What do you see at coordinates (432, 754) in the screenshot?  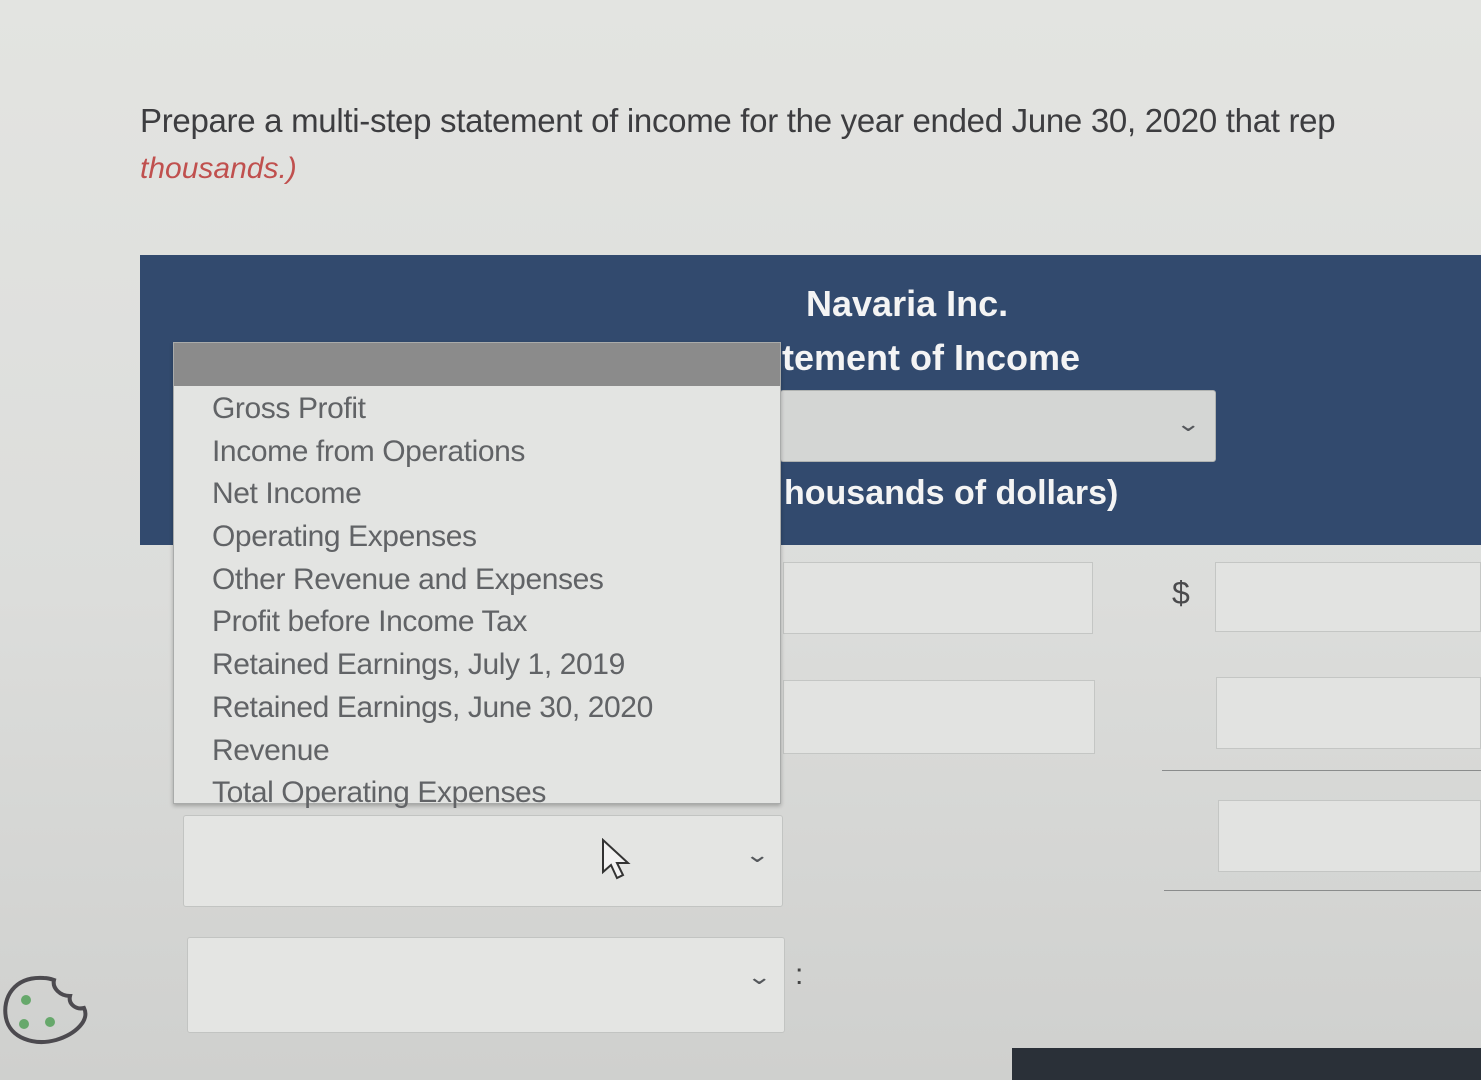 I see `dropdown-option: Revenue` at bounding box center [432, 754].